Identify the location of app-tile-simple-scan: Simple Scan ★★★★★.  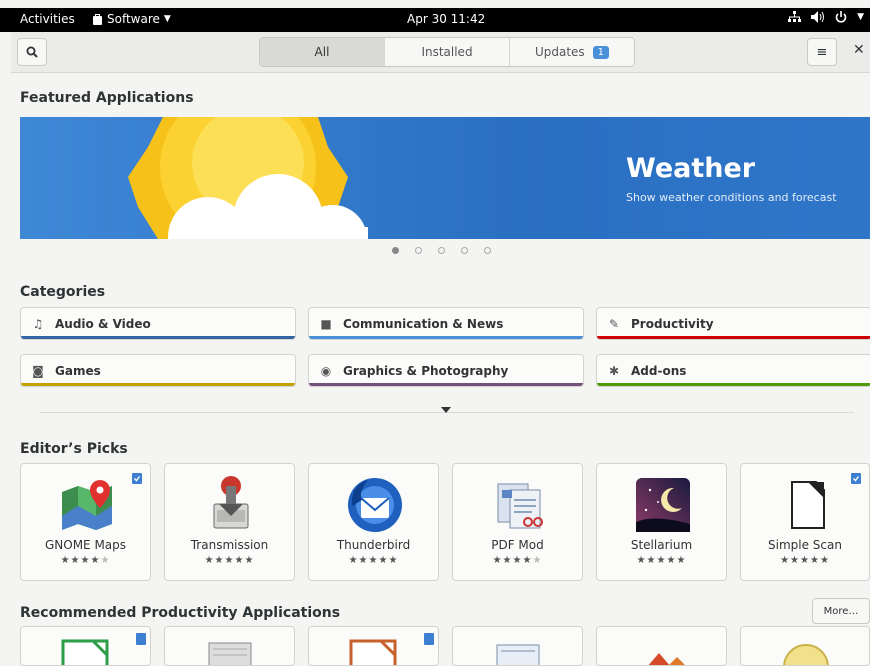
(805, 522).